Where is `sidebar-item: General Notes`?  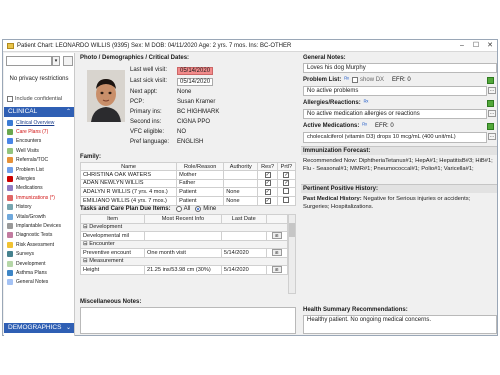
sidebar-item: General Notes is located at coordinates (39, 282).